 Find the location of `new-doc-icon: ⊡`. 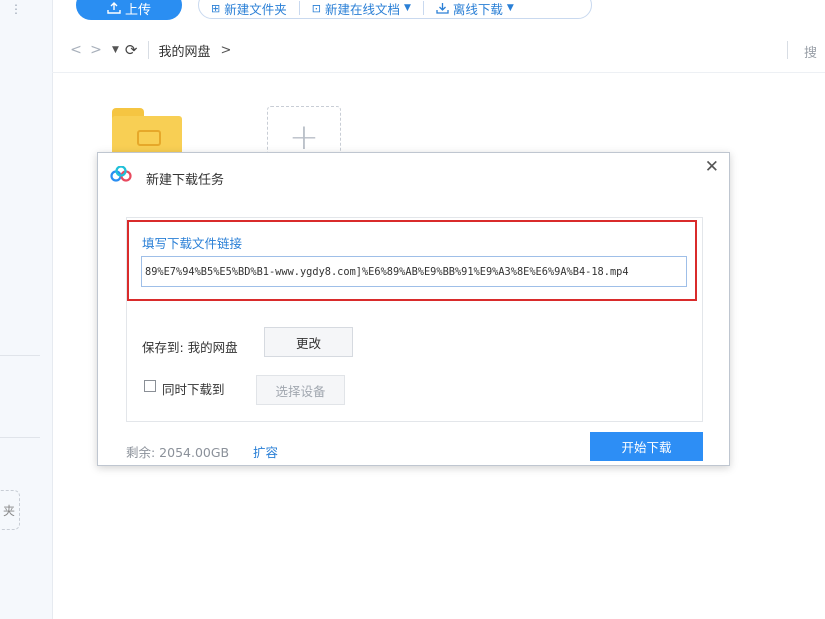

new-doc-icon: ⊡ is located at coordinates (316, 8).